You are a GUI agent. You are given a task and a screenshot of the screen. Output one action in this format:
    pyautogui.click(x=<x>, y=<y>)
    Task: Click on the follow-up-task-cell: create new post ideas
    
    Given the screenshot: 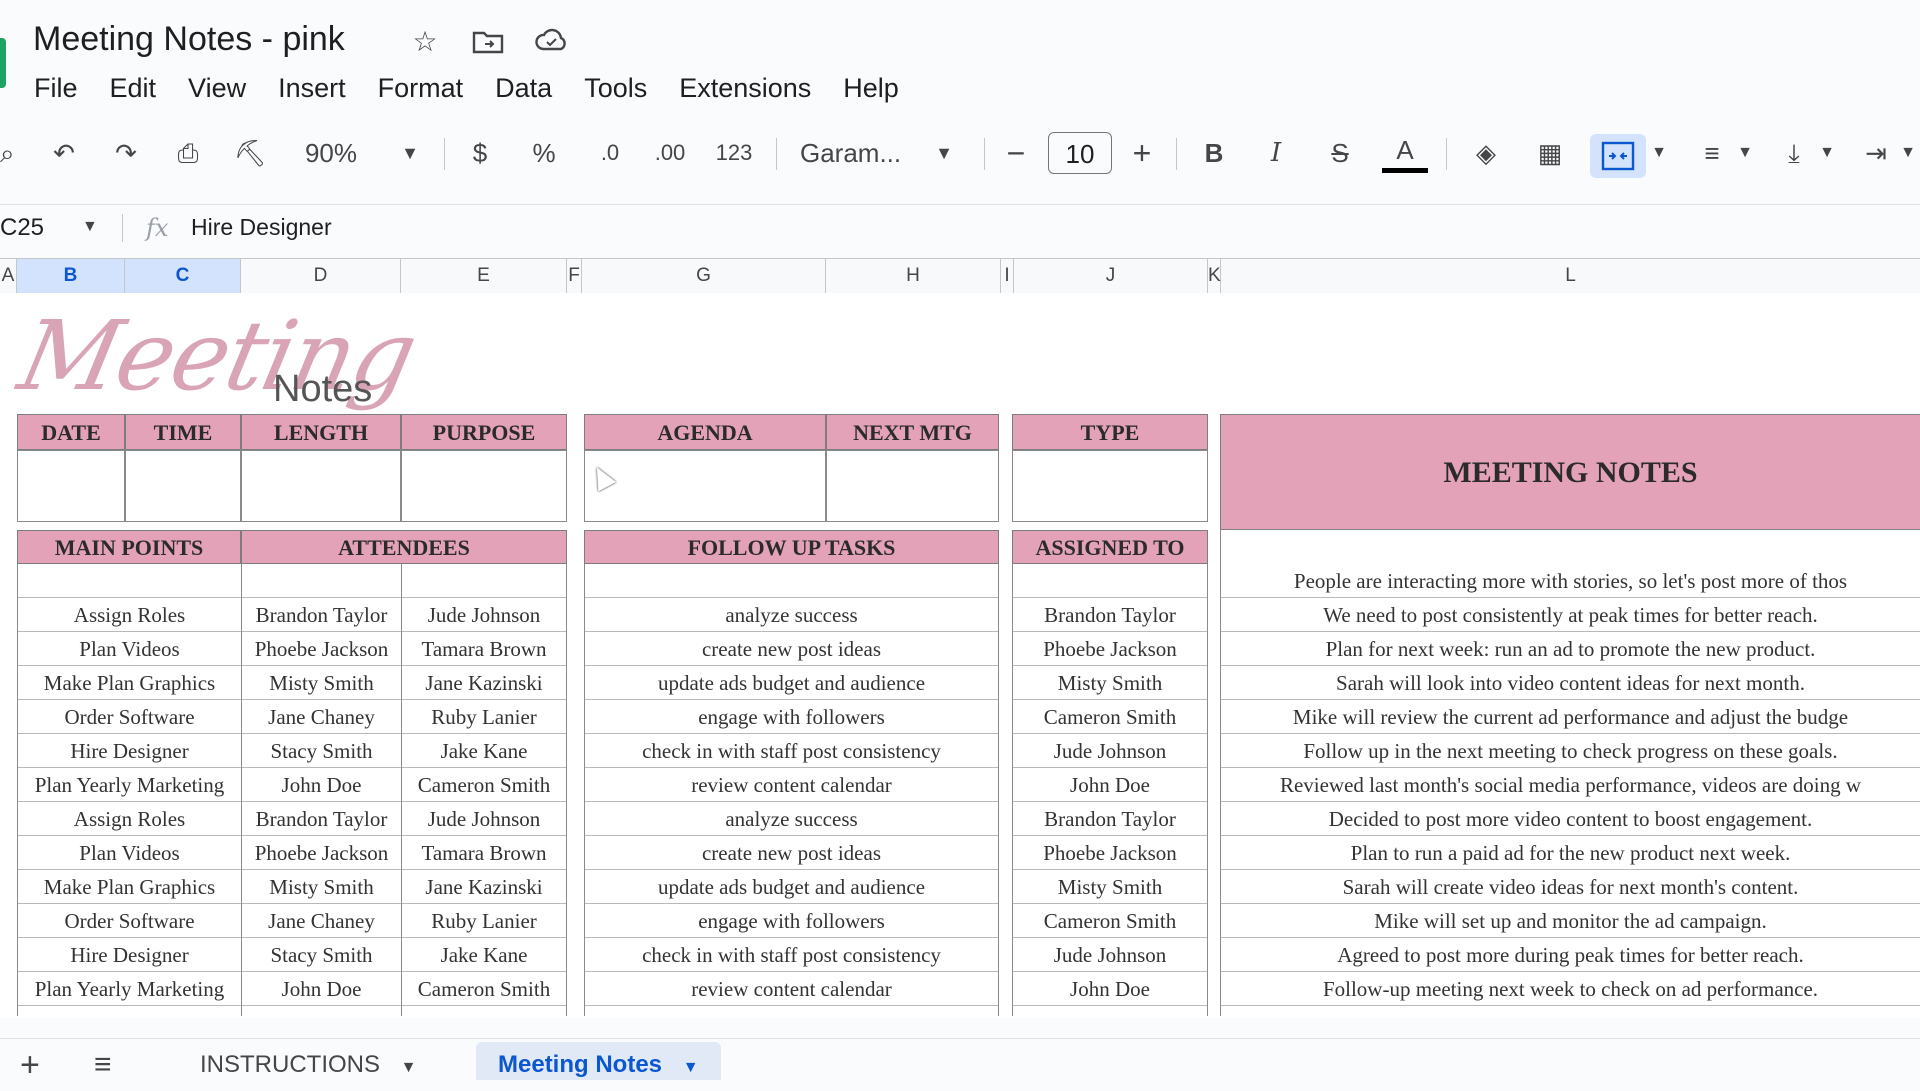 What is the action you would take?
    pyautogui.click(x=791, y=649)
    